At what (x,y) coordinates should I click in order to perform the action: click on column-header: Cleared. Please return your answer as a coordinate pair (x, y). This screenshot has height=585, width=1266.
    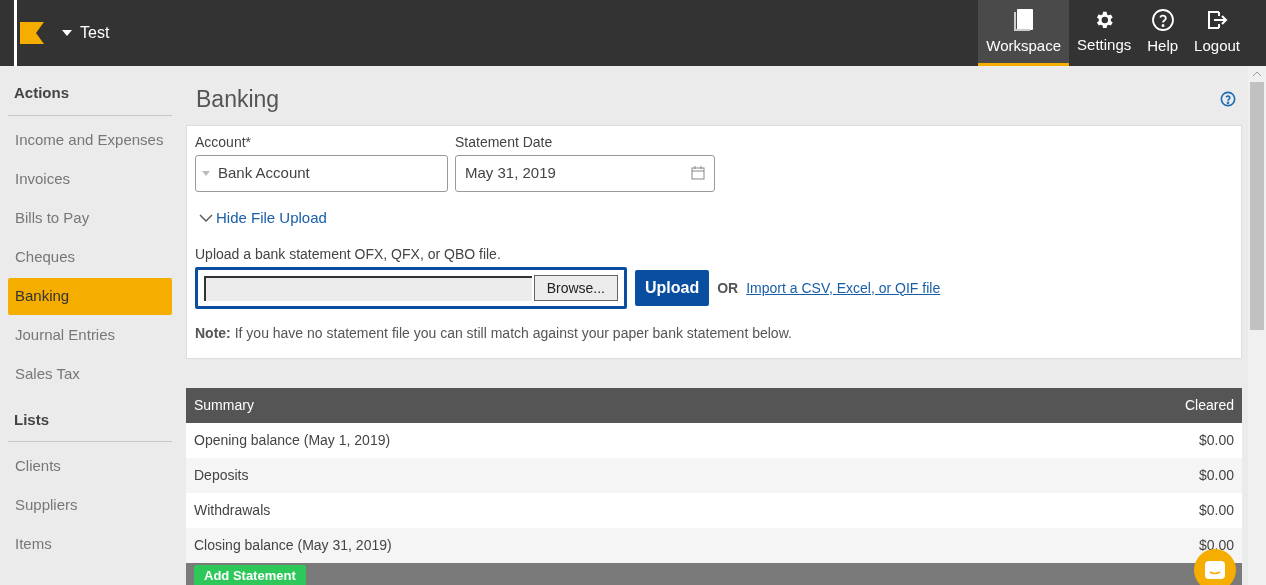
    Looking at the image, I should click on (1118, 405).